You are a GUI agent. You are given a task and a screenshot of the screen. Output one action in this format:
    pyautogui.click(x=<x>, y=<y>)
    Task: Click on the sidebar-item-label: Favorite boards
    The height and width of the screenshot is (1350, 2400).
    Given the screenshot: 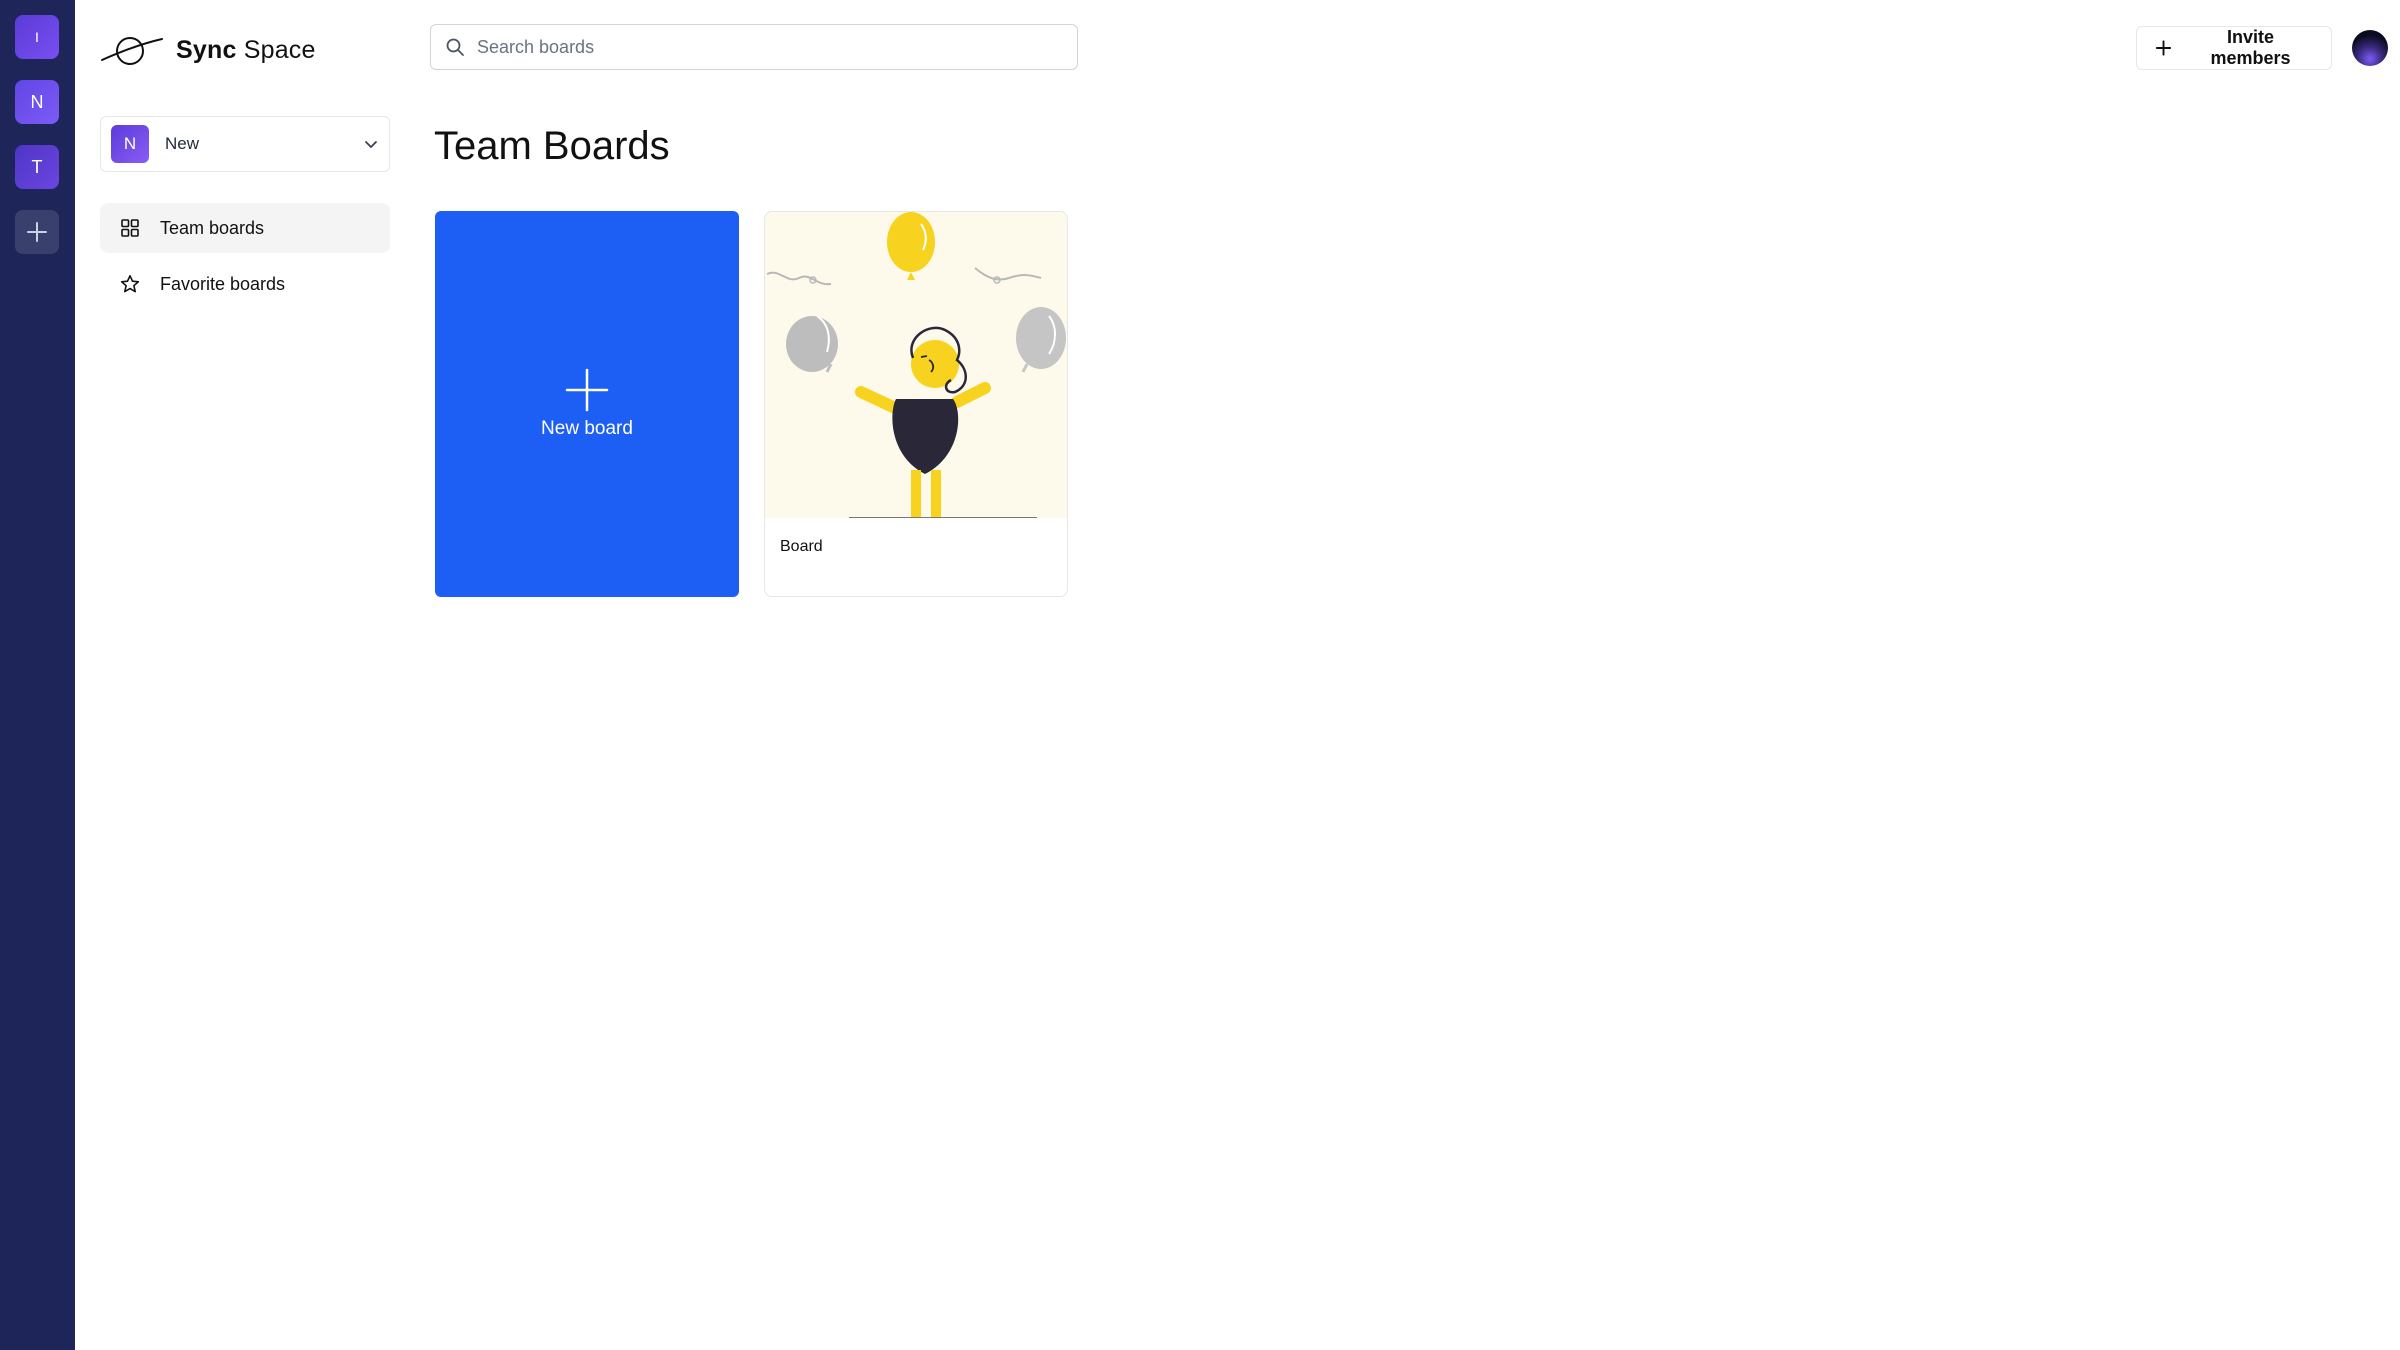 What is the action you would take?
    pyautogui.click(x=223, y=283)
    